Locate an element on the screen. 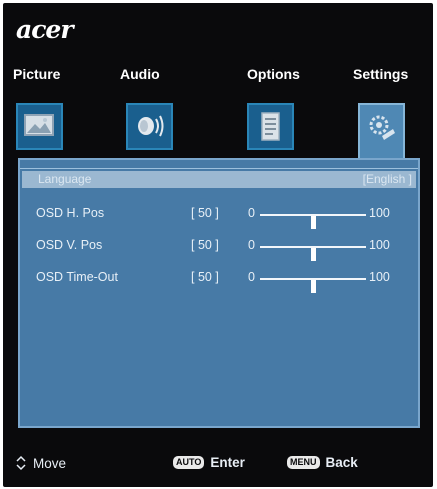 Image resolution: width=437 pixels, height=489 pixels. options-tab-button is located at coordinates (270, 126).